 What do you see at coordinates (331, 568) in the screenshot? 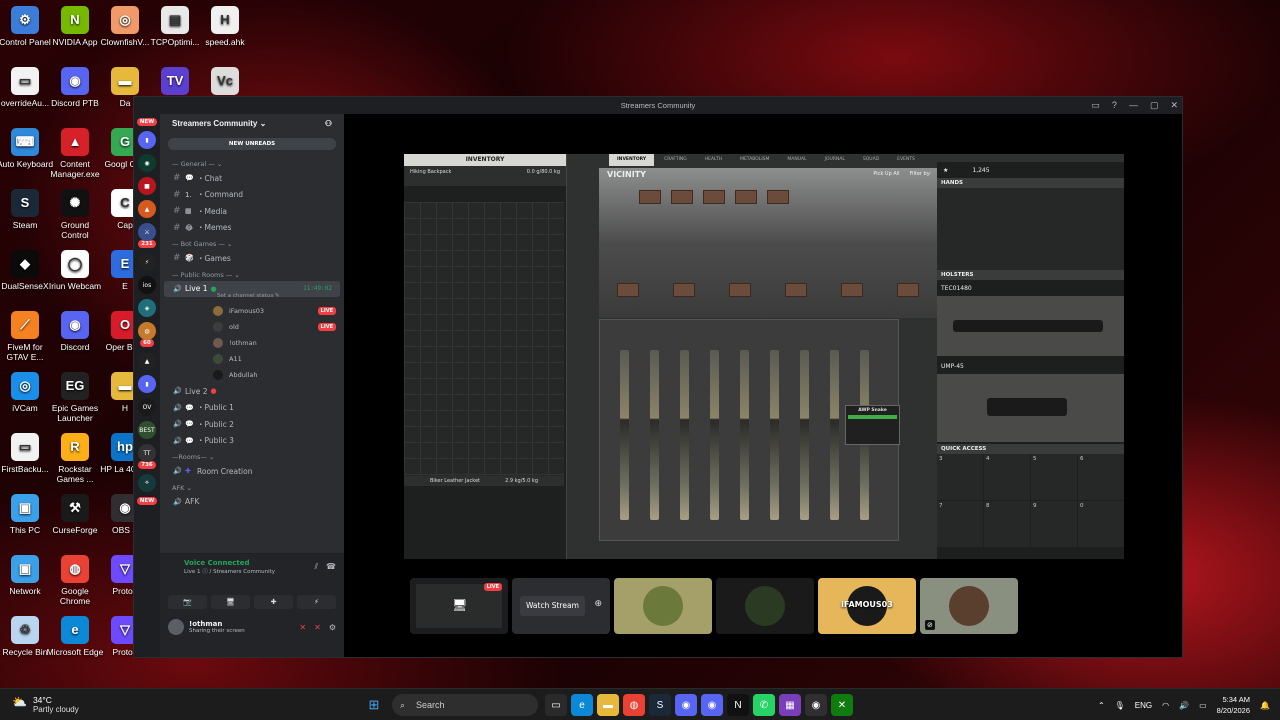
I see `disconnect-icon: ☎` at bounding box center [331, 568].